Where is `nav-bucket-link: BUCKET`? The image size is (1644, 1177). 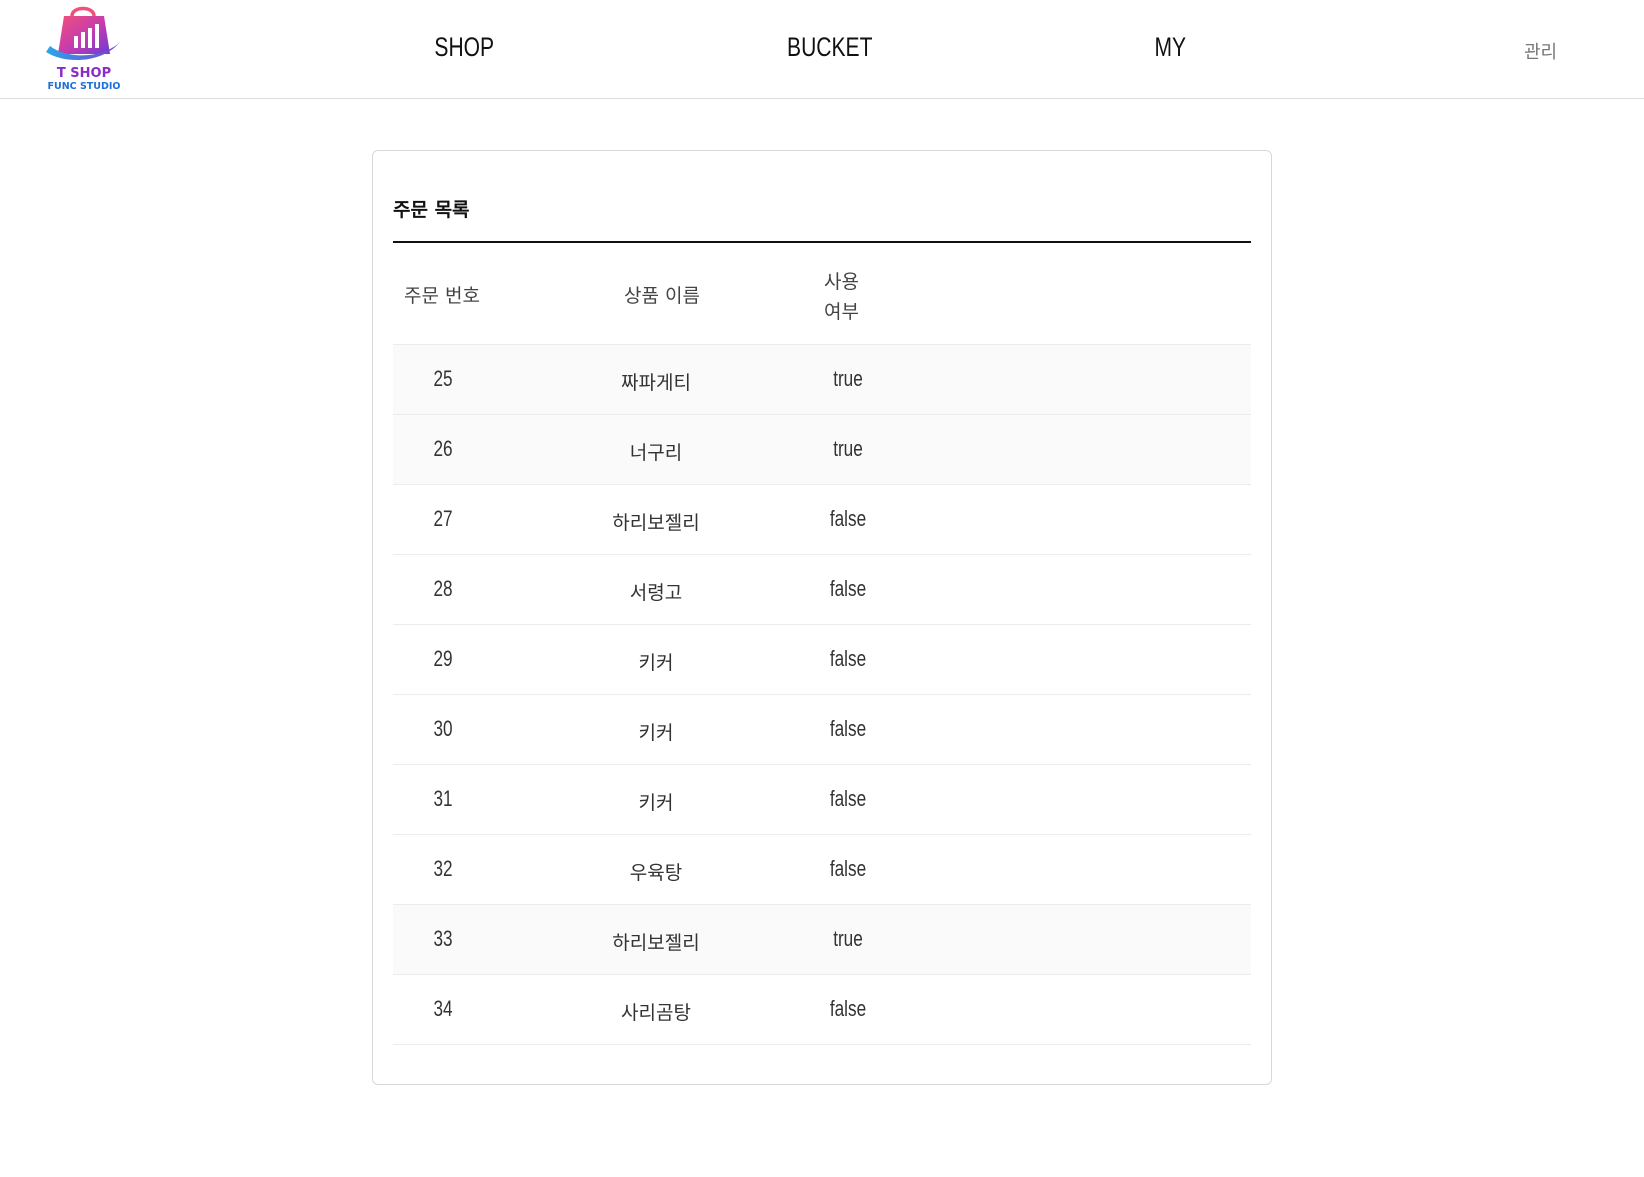
nav-bucket-link: BUCKET is located at coordinates (829, 47).